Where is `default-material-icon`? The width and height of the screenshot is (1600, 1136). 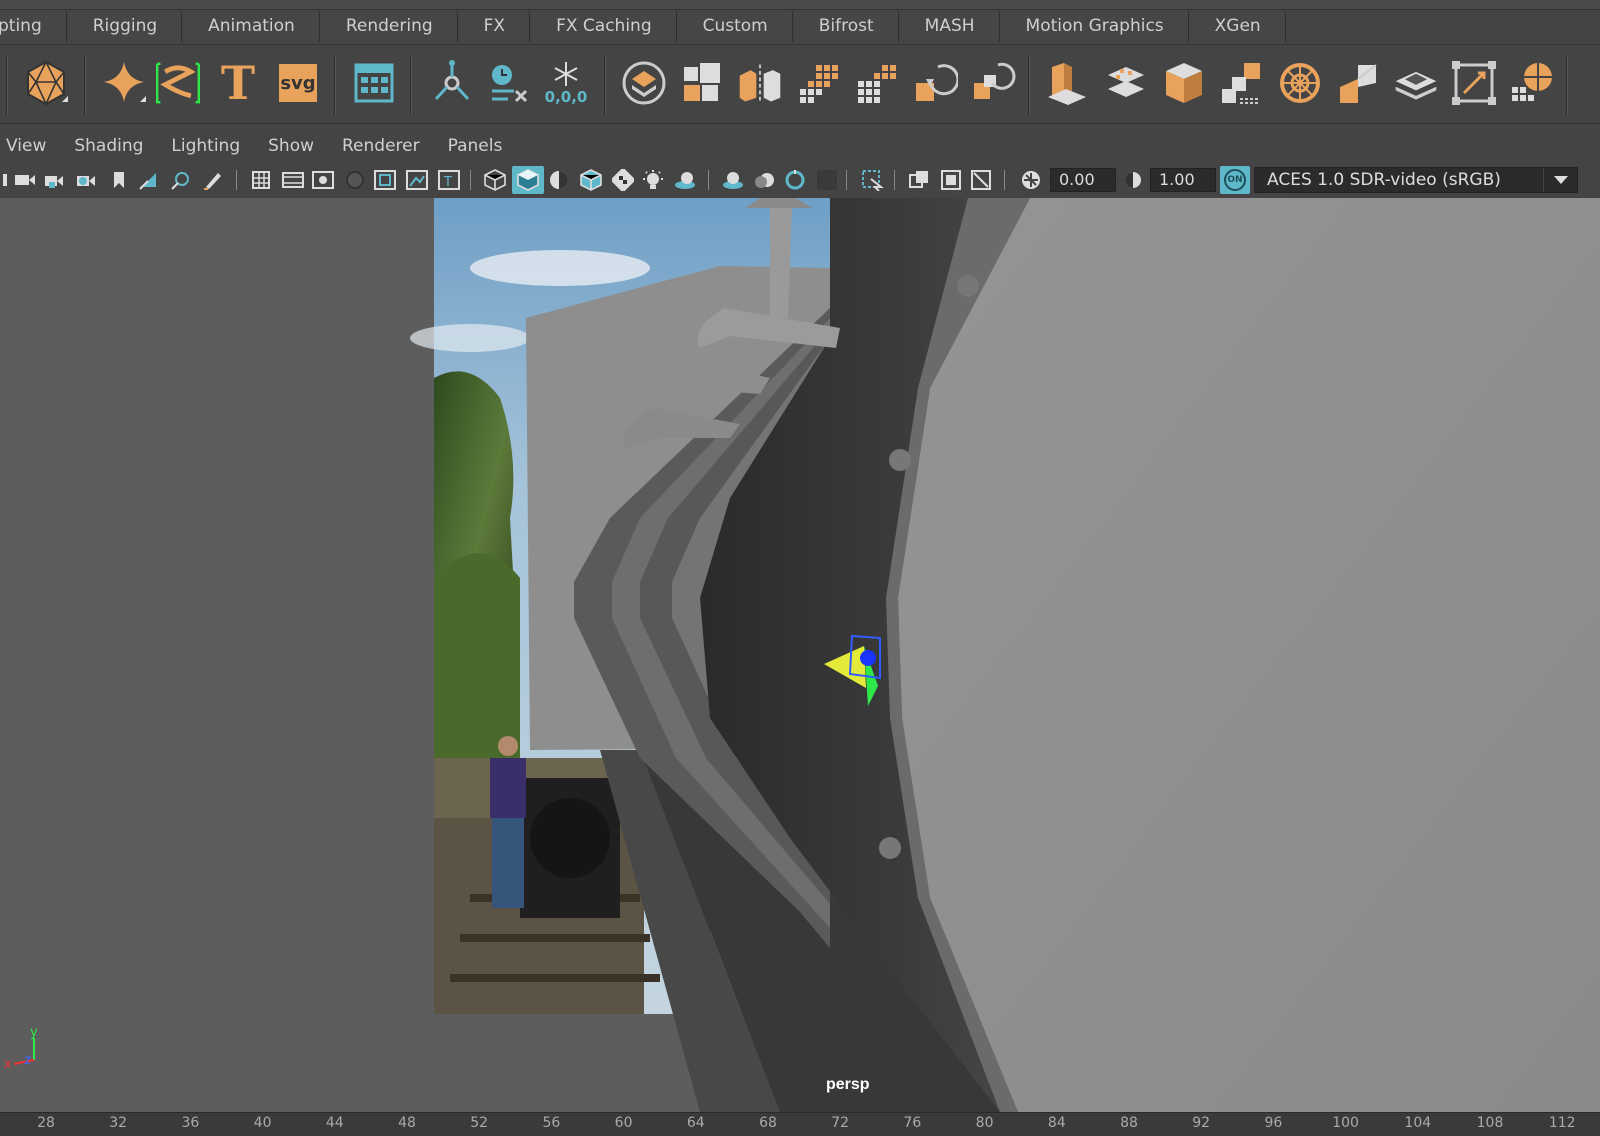 default-material-icon is located at coordinates (559, 180).